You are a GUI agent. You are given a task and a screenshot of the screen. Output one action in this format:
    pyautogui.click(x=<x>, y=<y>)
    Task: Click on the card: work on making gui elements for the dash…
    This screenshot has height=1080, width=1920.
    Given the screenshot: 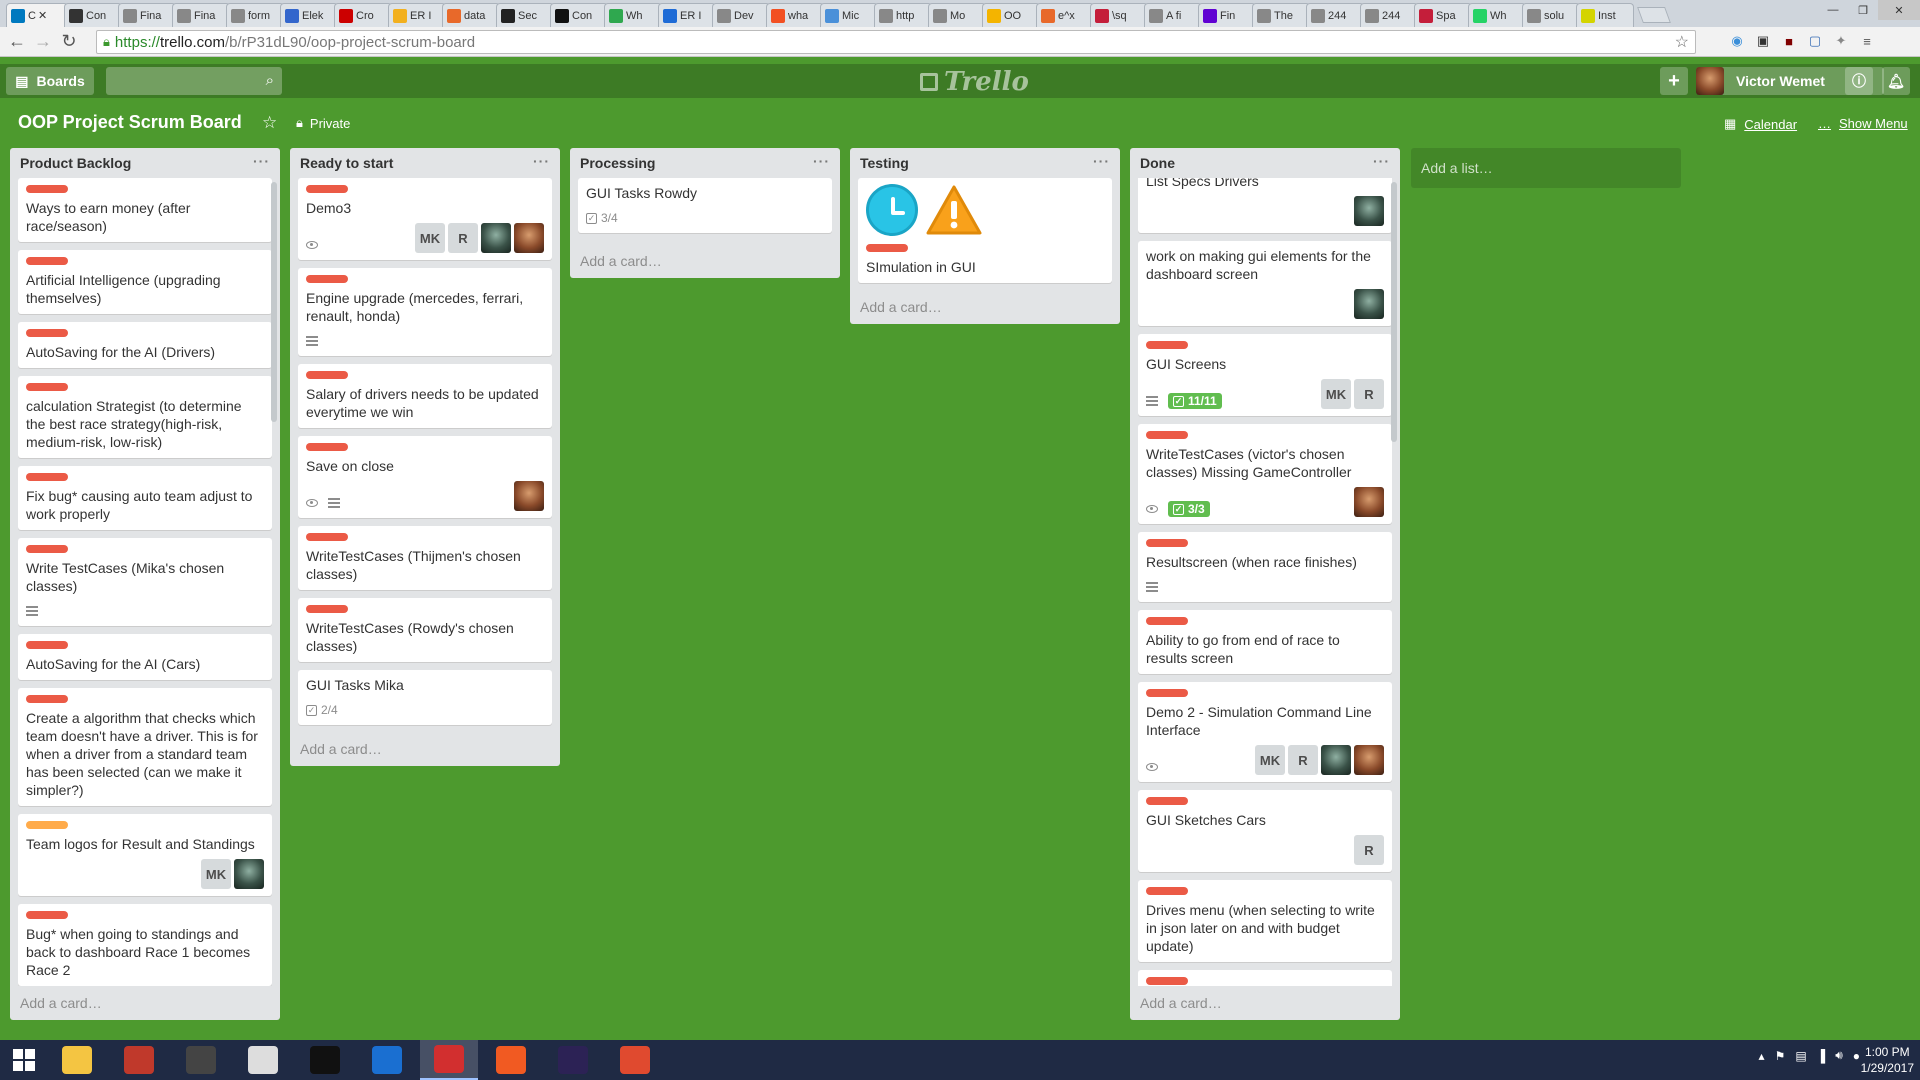 What is the action you would take?
    pyautogui.click(x=1265, y=283)
    